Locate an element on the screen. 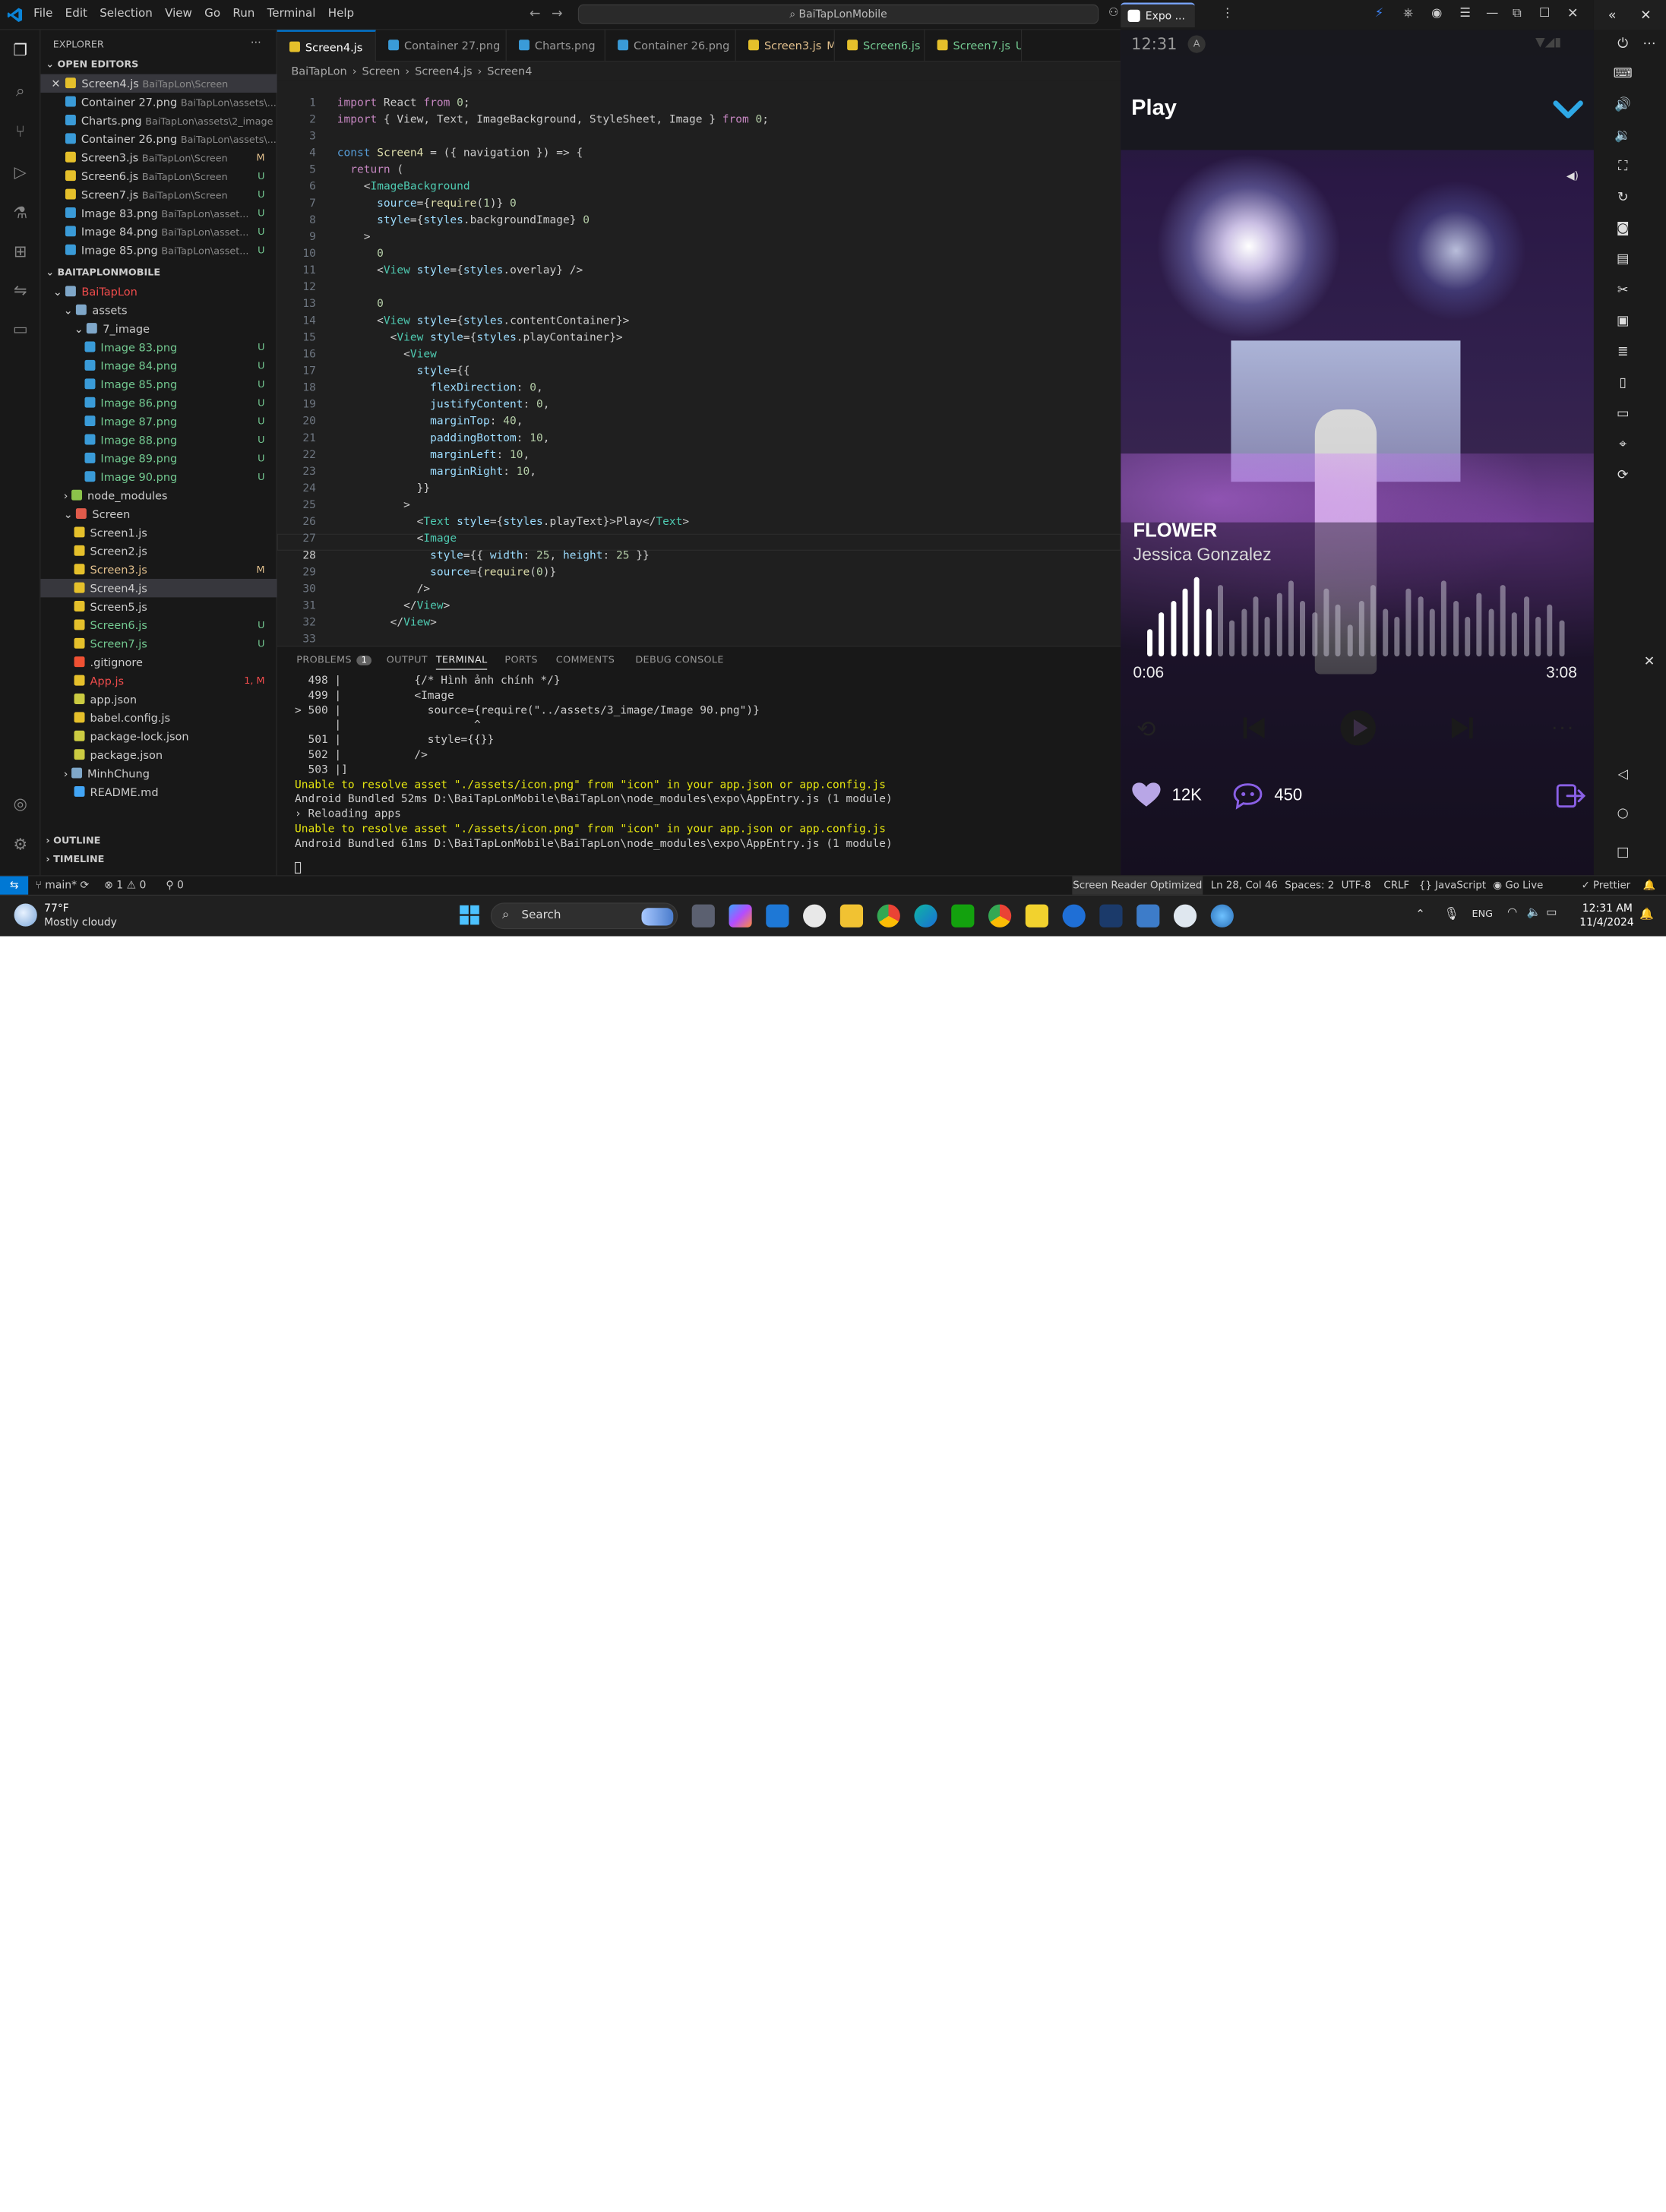  window-snap-icon: ⧉ is located at coordinates (1517, 13).